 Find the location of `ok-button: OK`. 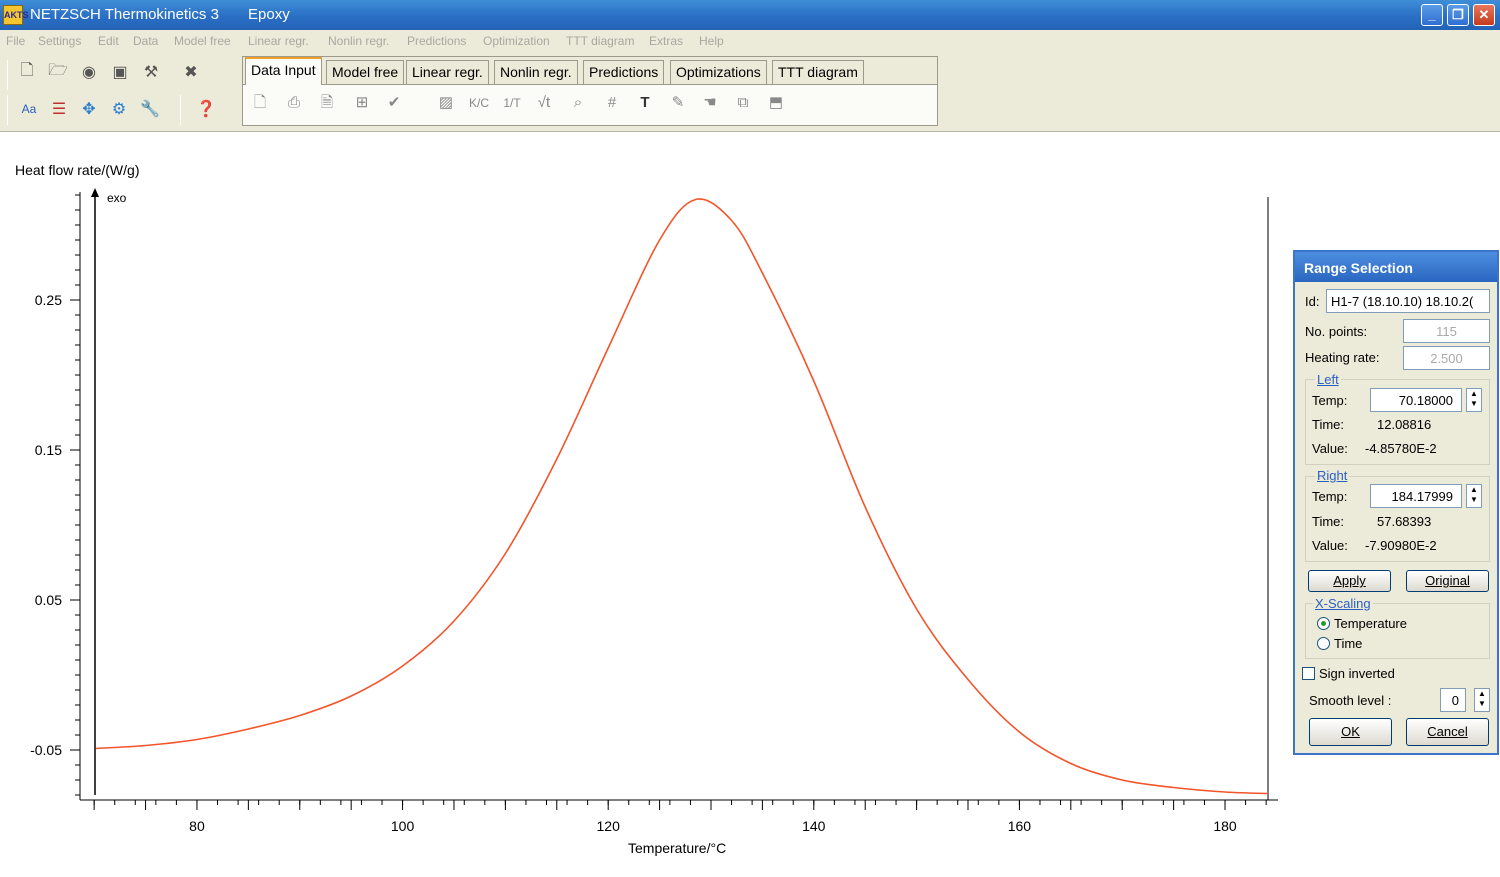

ok-button: OK is located at coordinates (1350, 732).